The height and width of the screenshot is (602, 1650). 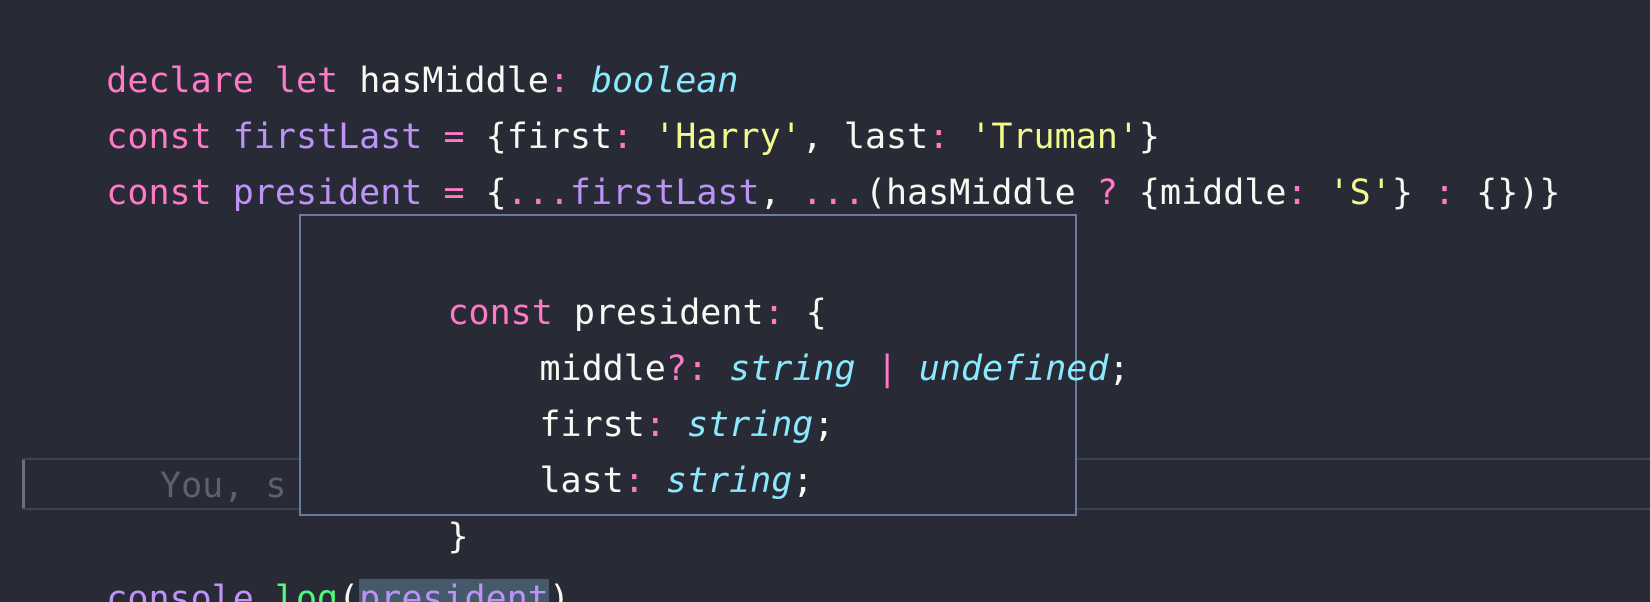 What do you see at coordinates (981, 193) in the screenshot?
I see `identifier-hasMiddle: hasMiddle` at bounding box center [981, 193].